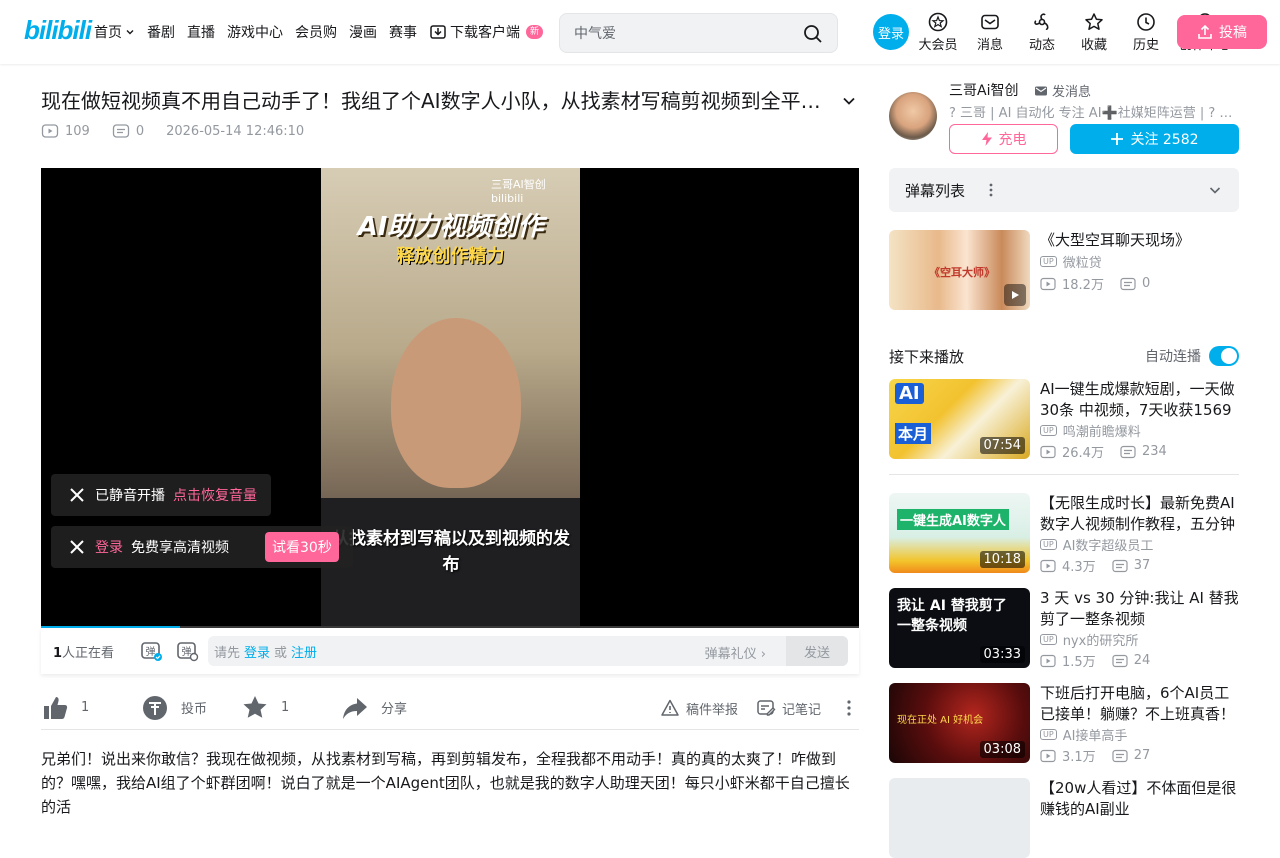 The width and height of the screenshot is (1280, 858). What do you see at coordinates (959, 818) in the screenshot?
I see `recommend-thumbnail` at bounding box center [959, 818].